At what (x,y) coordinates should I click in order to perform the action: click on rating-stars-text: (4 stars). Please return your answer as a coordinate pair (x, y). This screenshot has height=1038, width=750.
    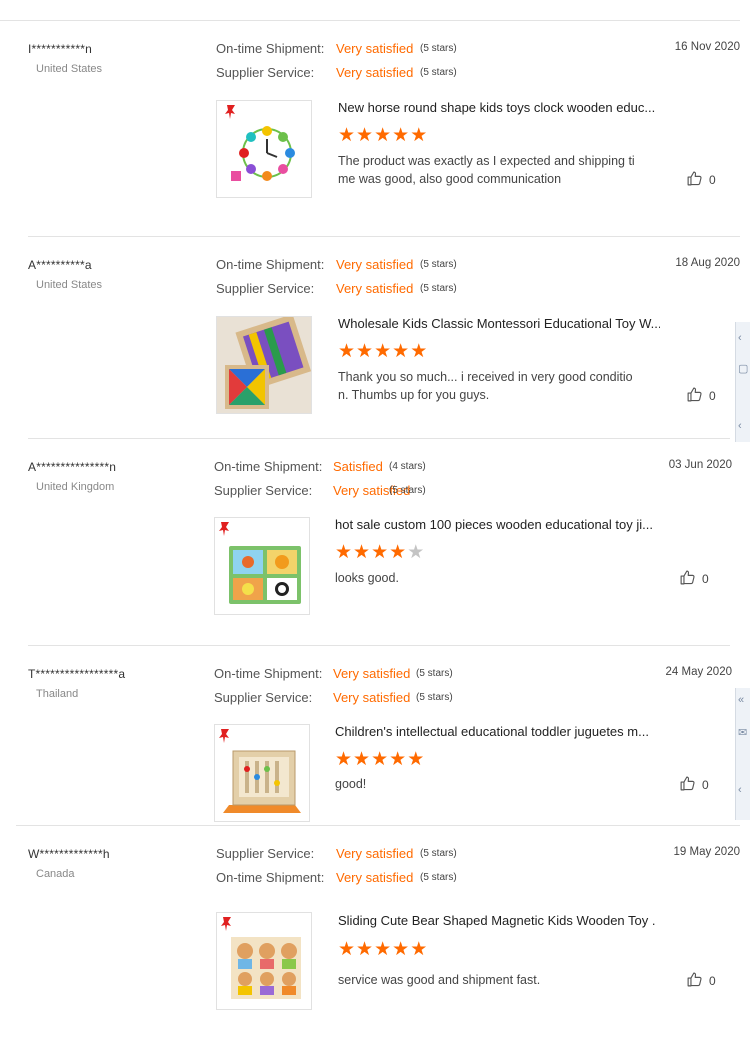
    Looking at the image, I should click on (407, 466).